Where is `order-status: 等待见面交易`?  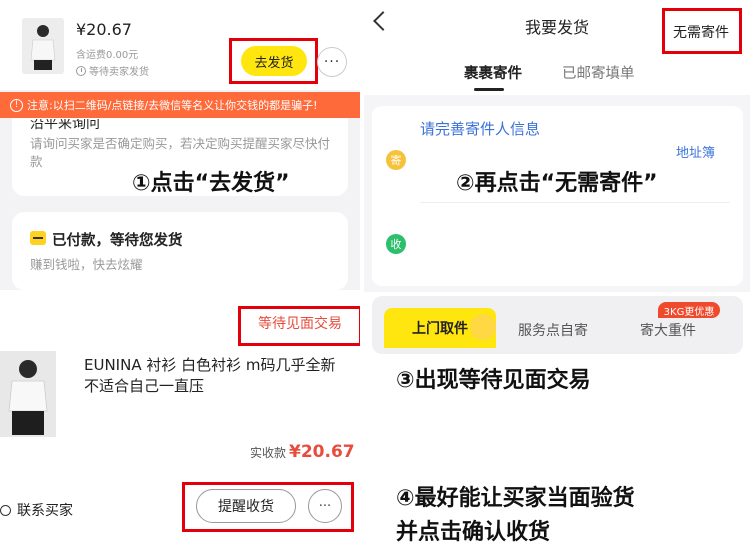
order-status: 等待见面交易 is located at coordinates (300, 324).